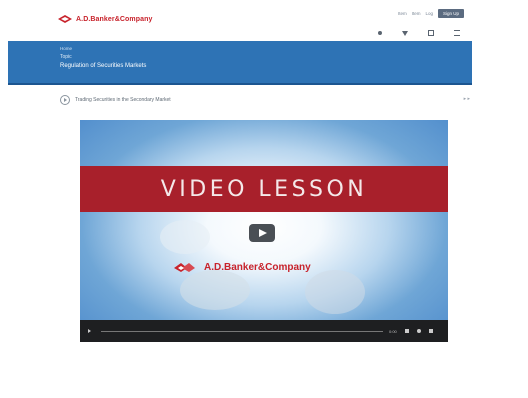 This screenshot has height=398, width=528. I want to click on control-play-icon, so click(89, 331).